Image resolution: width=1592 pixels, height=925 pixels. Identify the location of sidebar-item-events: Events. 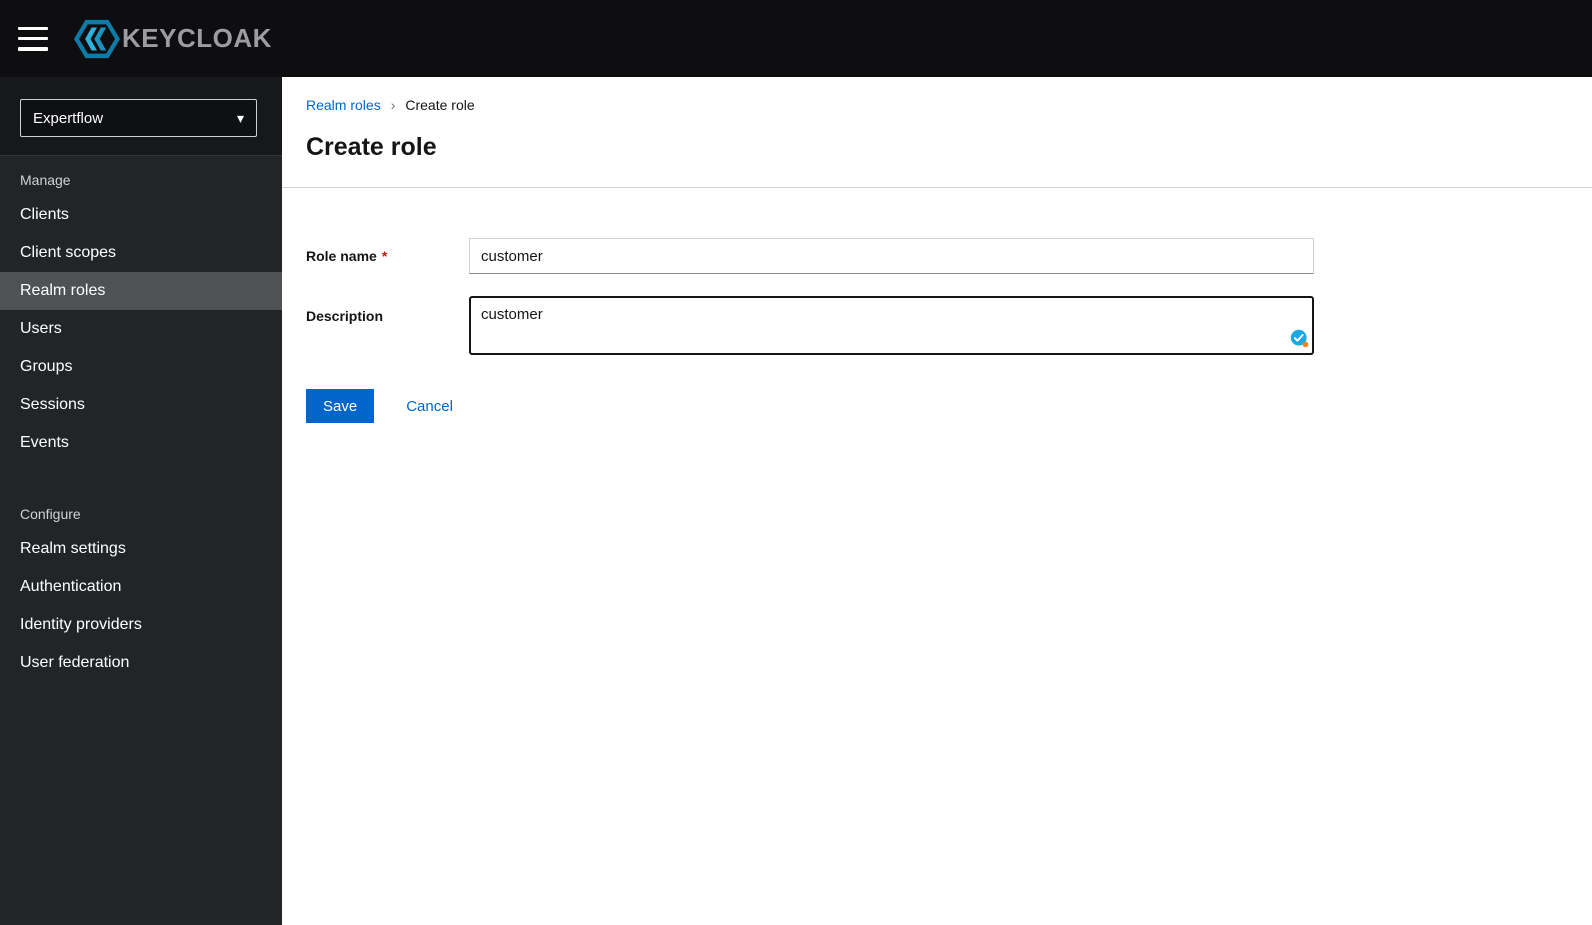
(141, 443).